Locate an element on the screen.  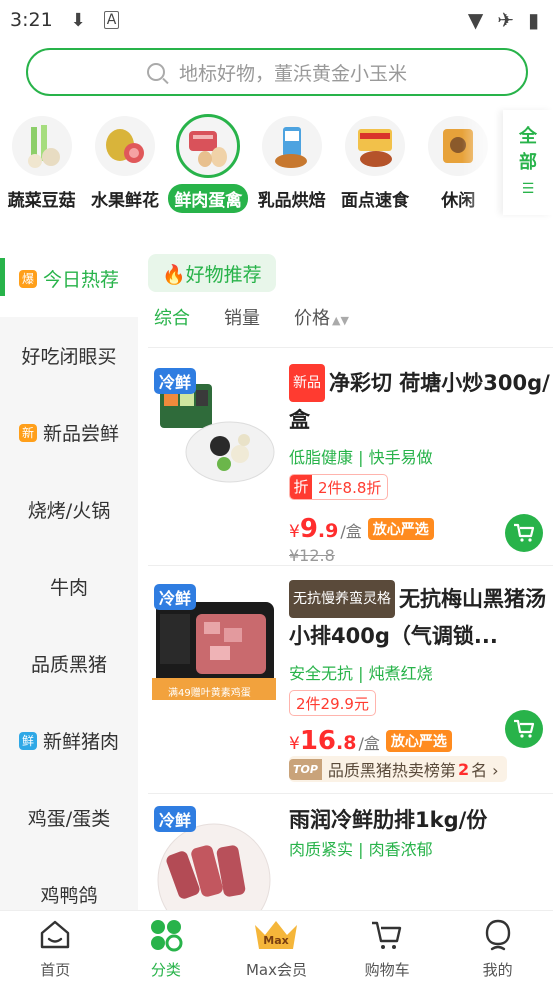
sidebar-item-black-pork: 品质黑猪 is located at coordinates (69, 663).